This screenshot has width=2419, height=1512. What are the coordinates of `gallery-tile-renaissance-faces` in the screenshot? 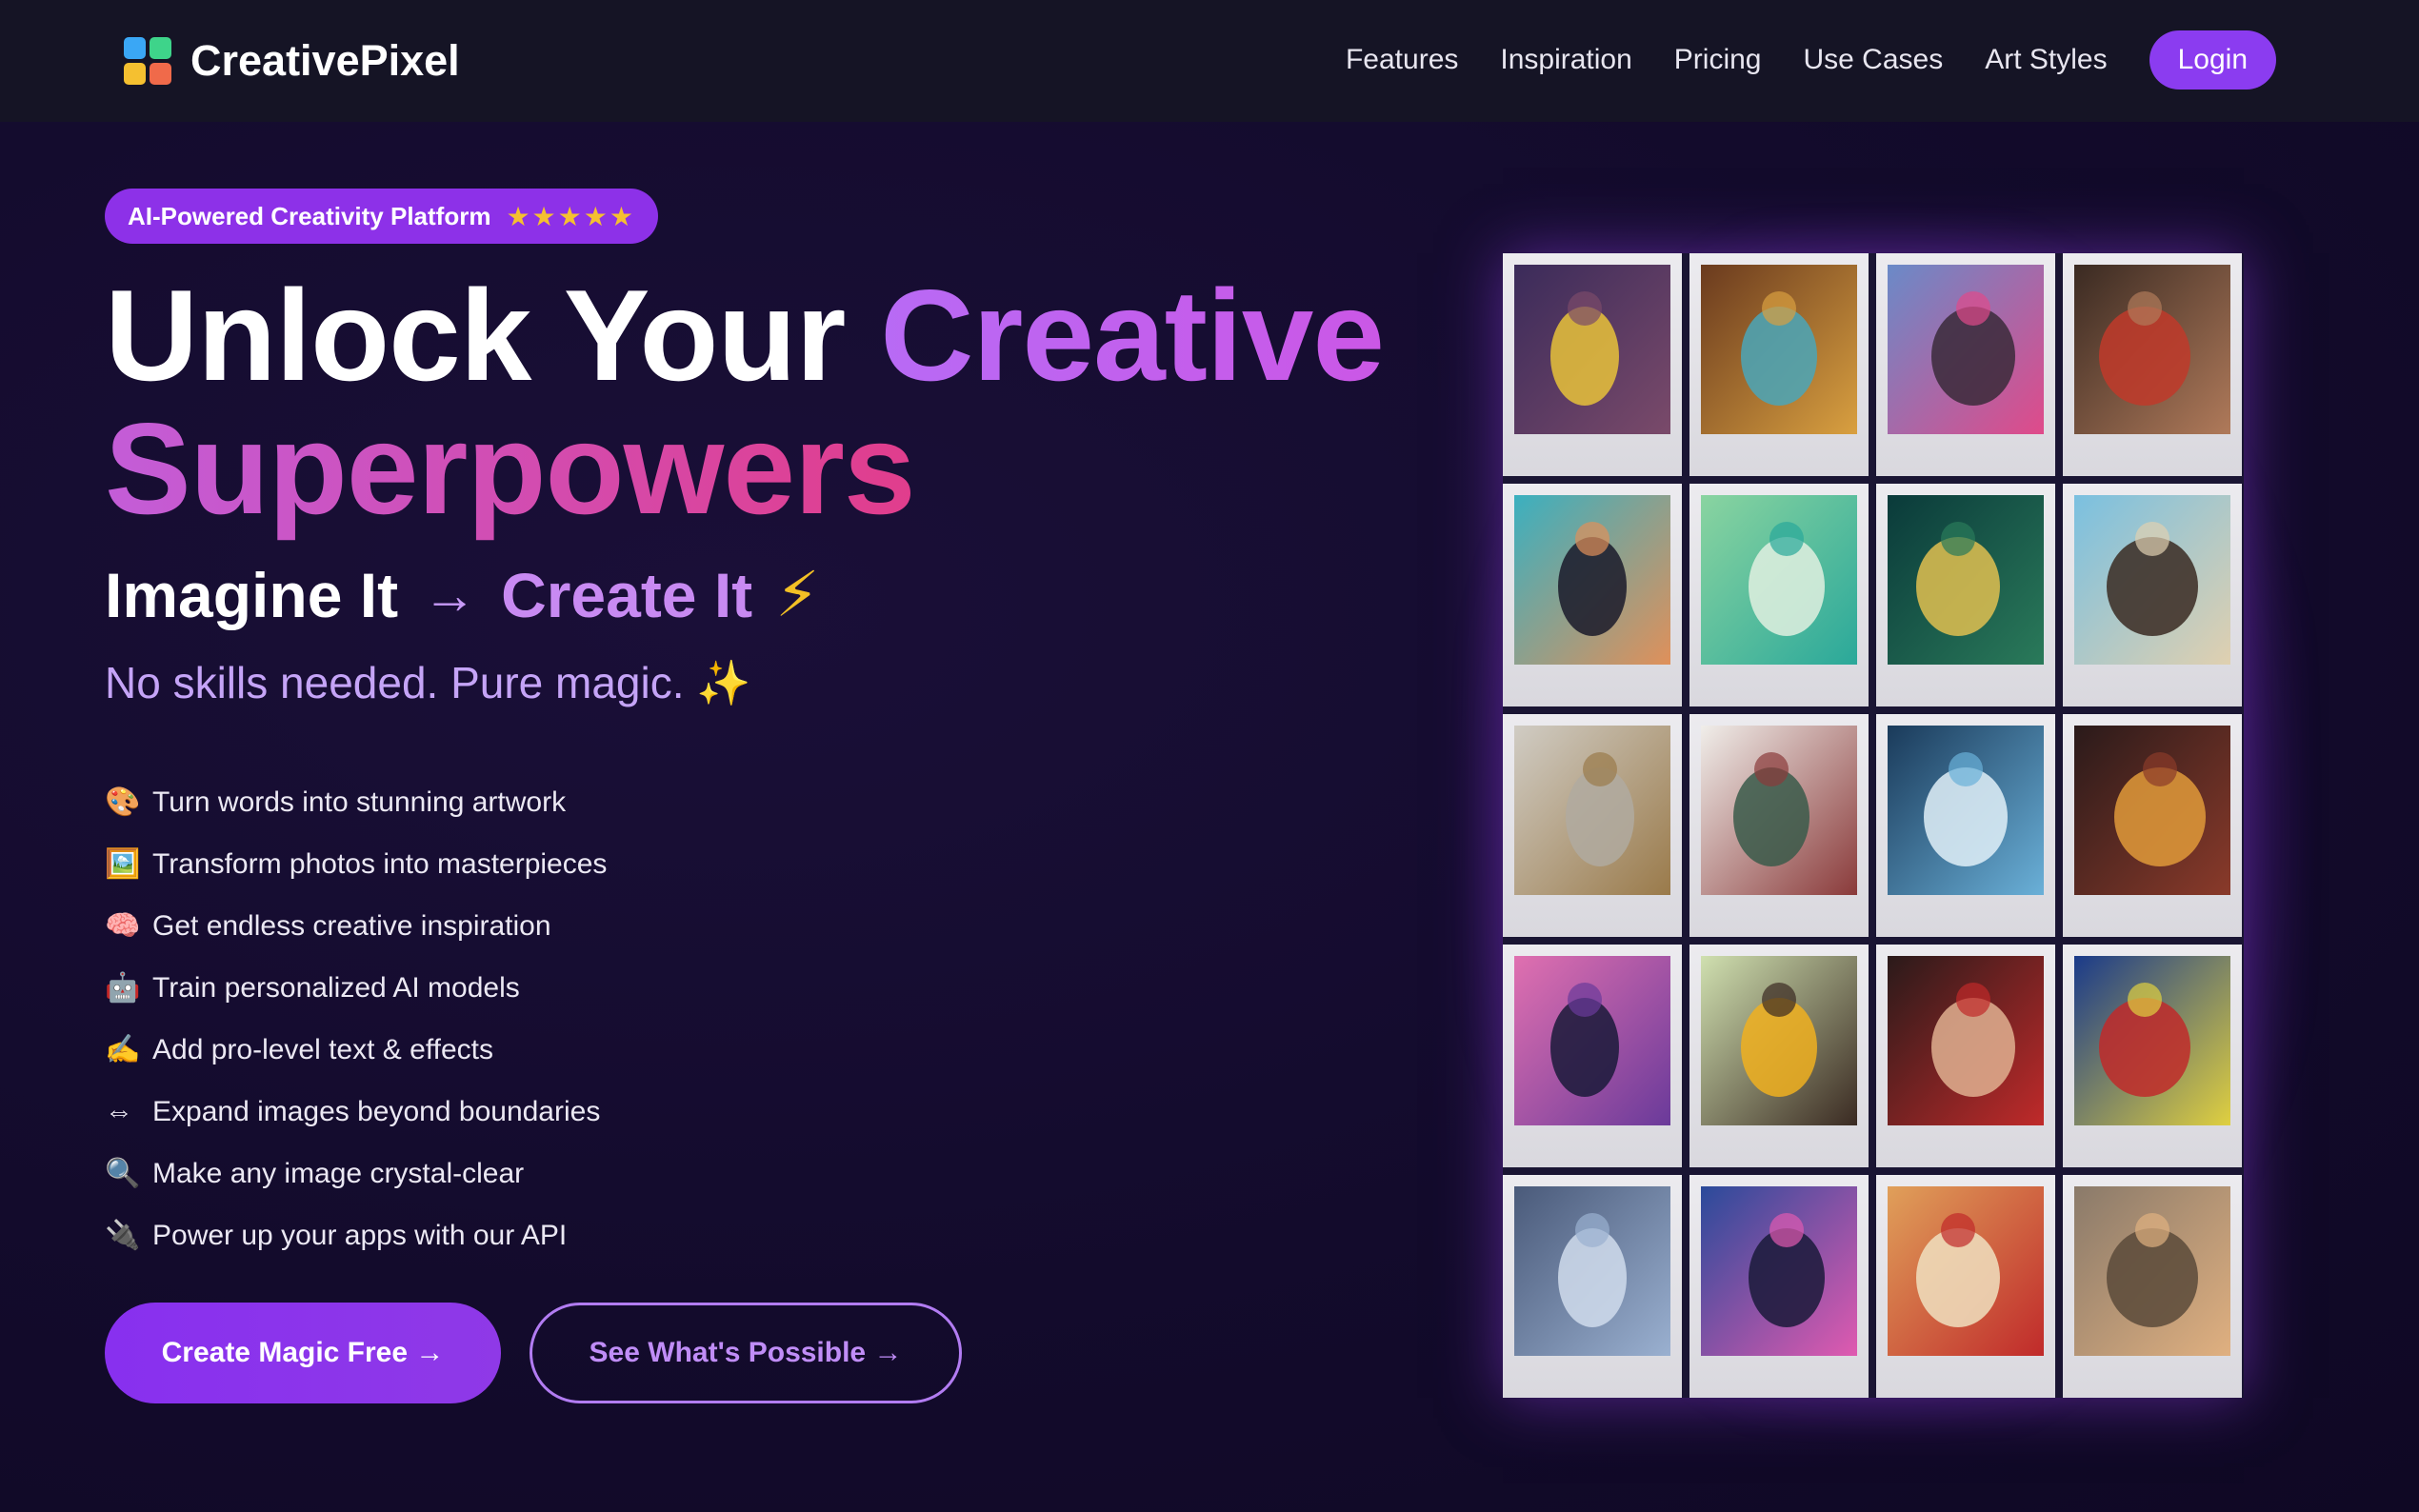 It's located at (2152, 364).